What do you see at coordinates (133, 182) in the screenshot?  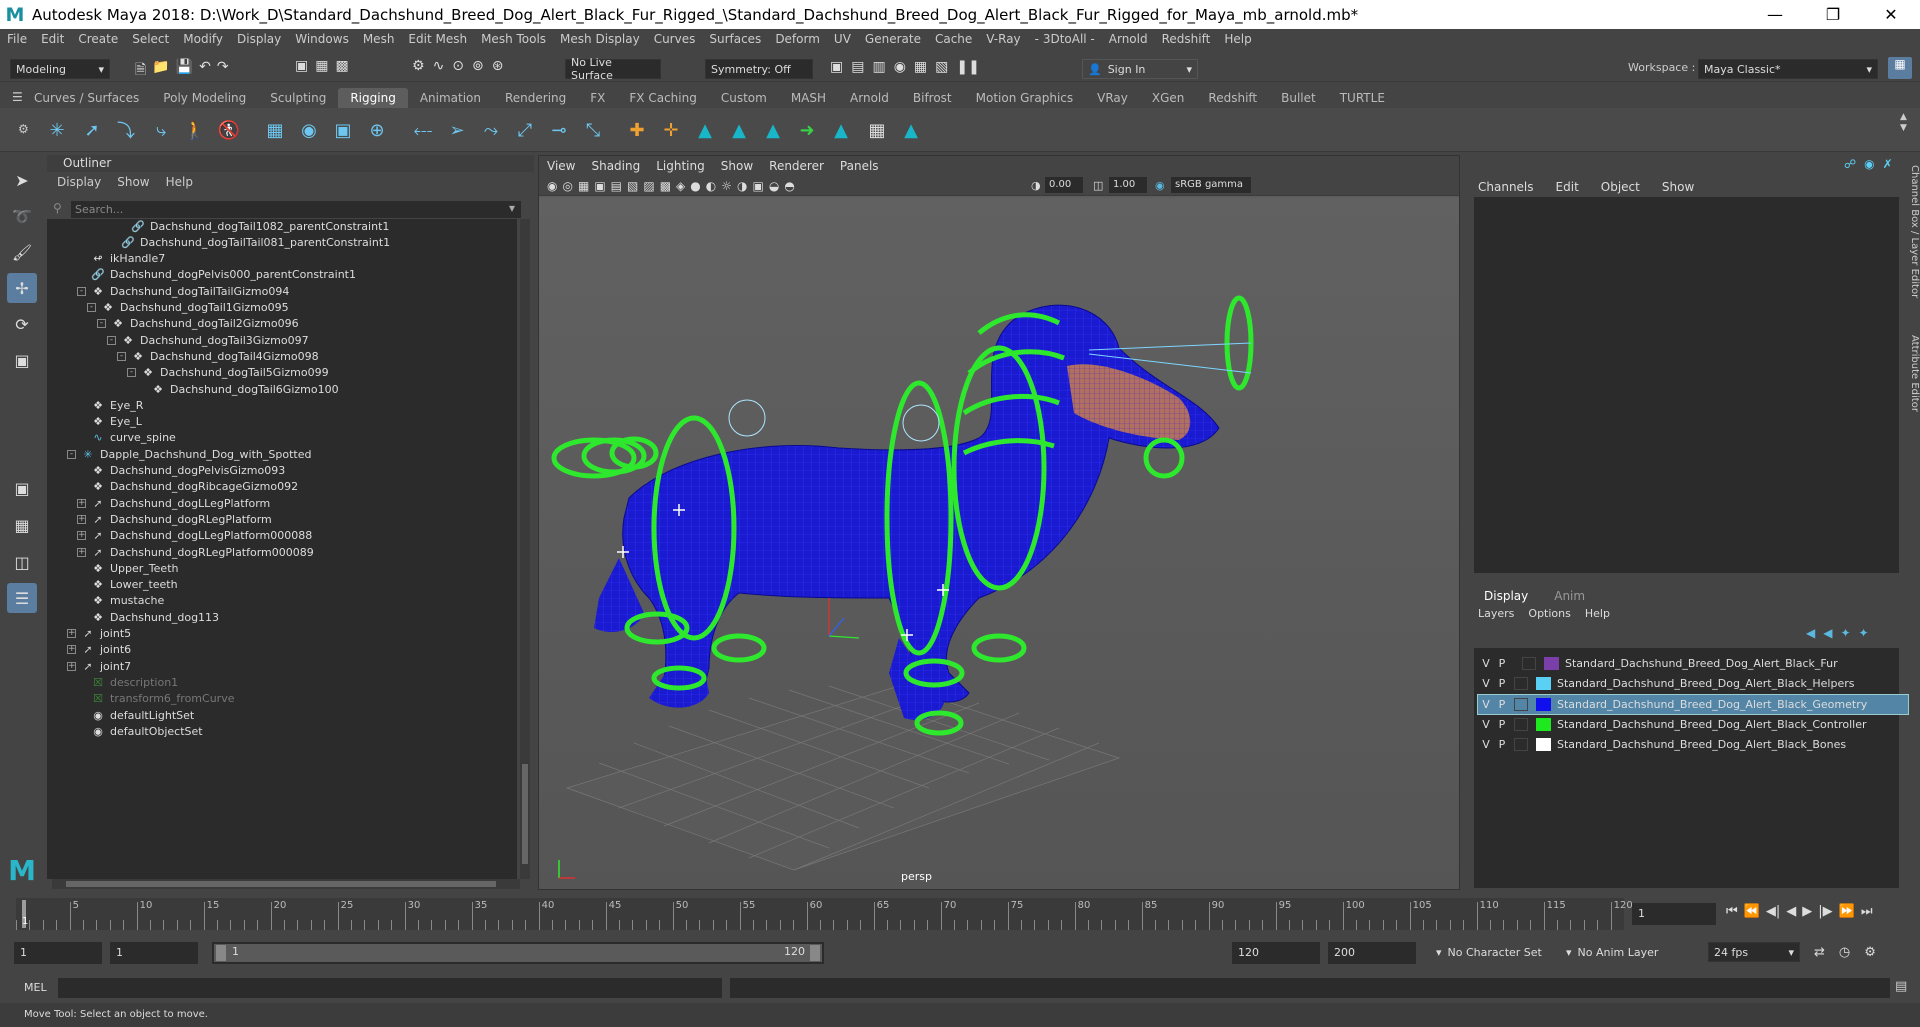 I see `outliner-menu-show: Show` at bounding box center [133, 182].